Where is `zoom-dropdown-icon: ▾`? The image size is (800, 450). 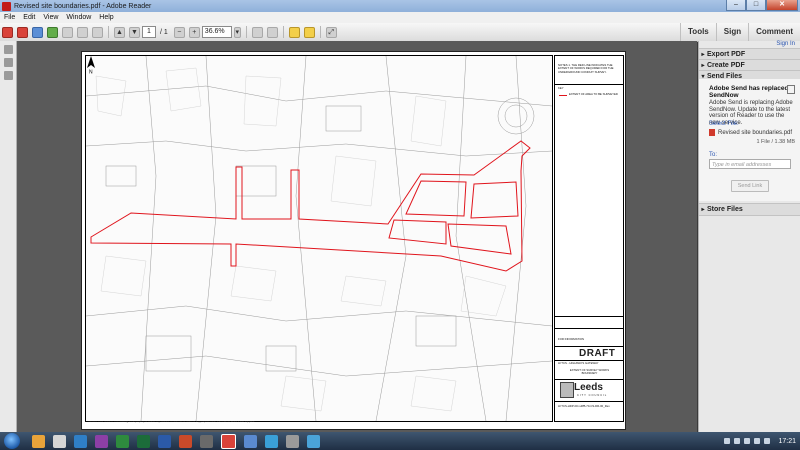
zoom-dropdown-icon: ▾ is located at coordinates (237, 32).